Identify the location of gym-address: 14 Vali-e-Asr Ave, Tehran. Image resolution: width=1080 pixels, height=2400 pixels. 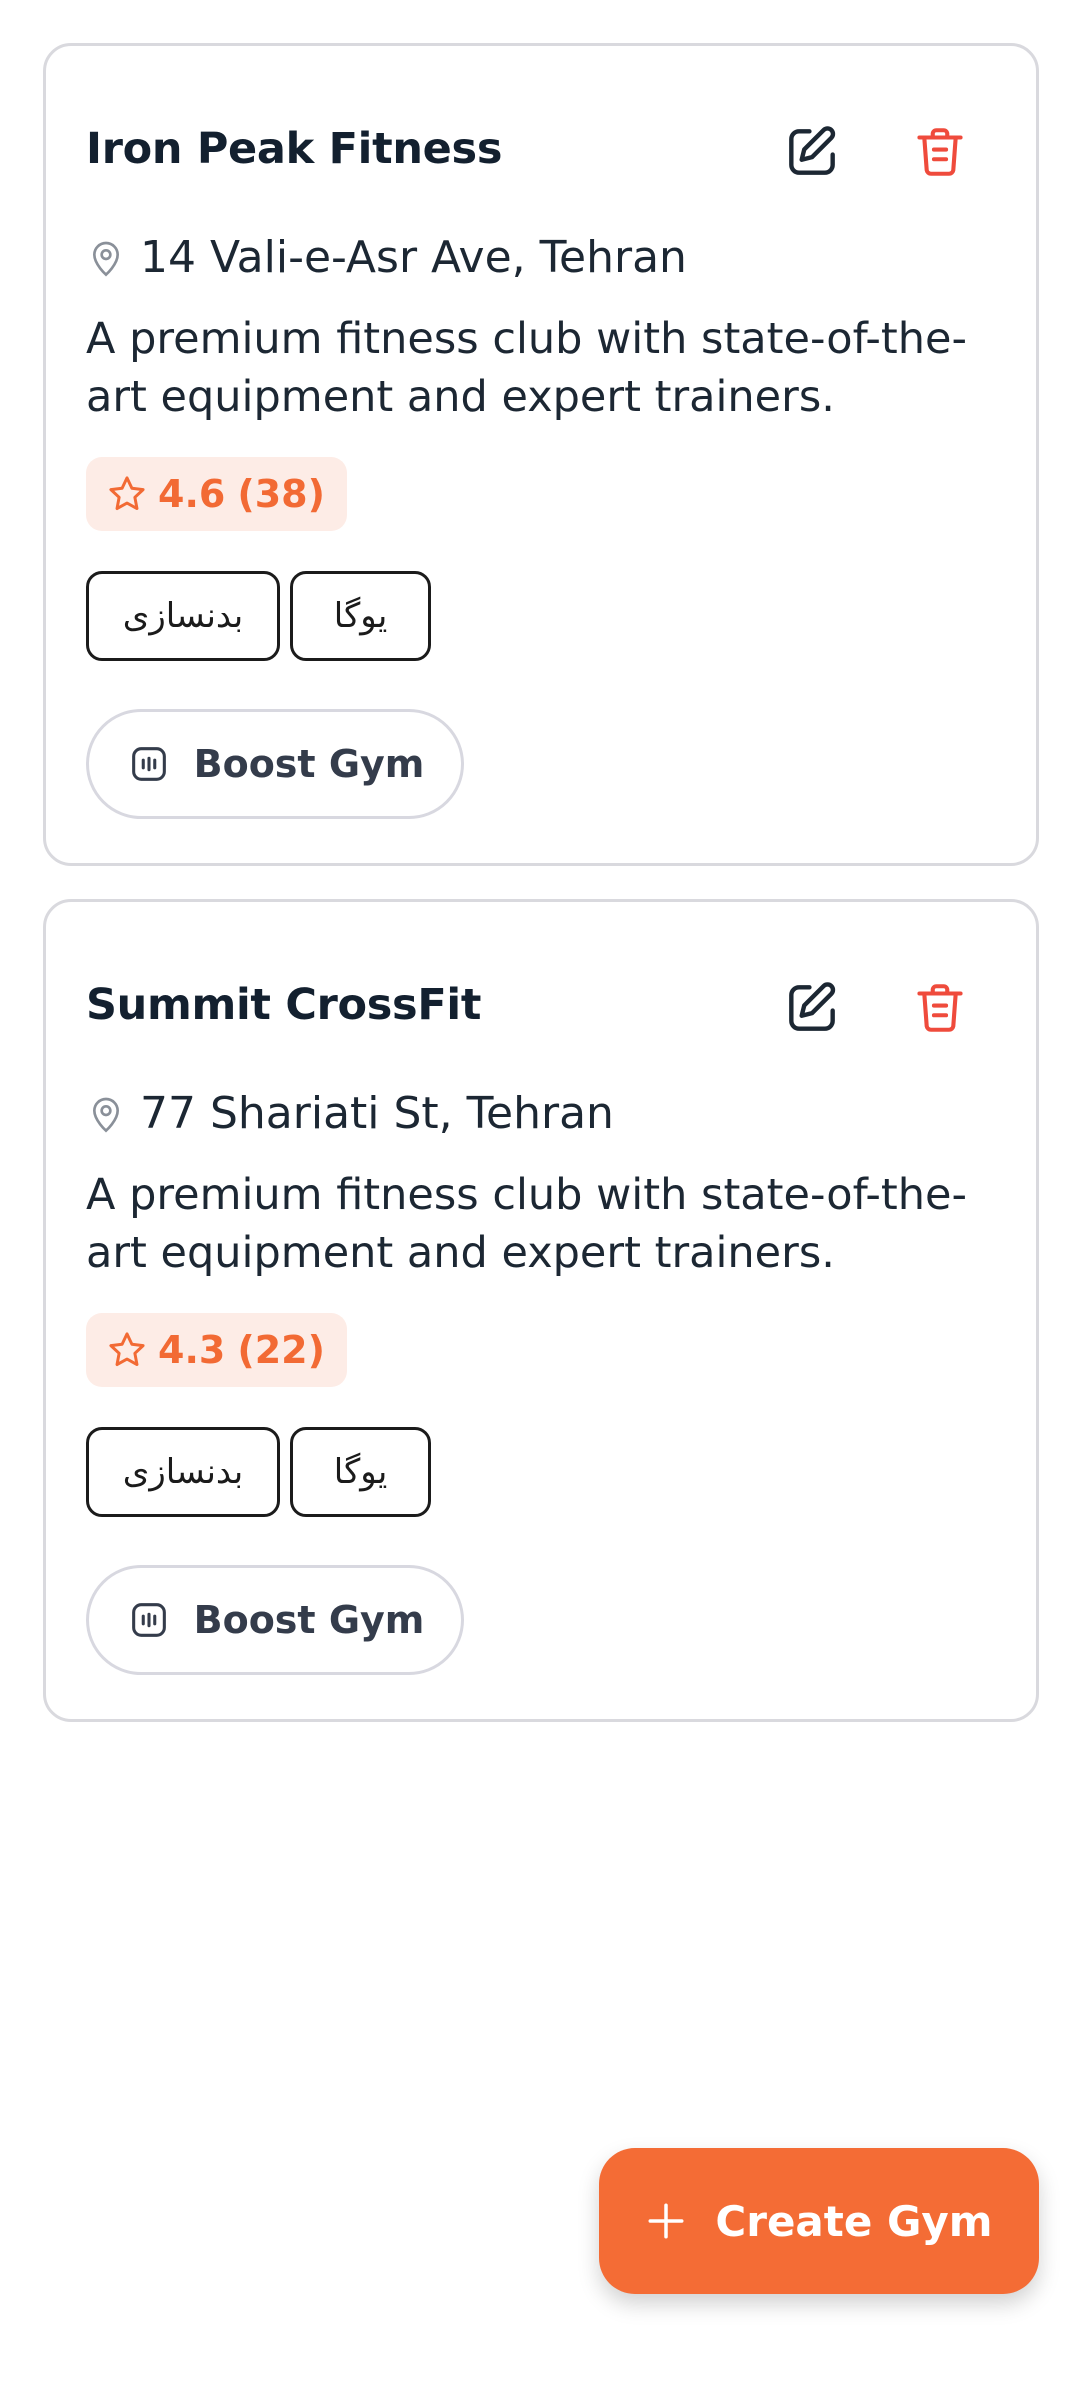
(386, 257).